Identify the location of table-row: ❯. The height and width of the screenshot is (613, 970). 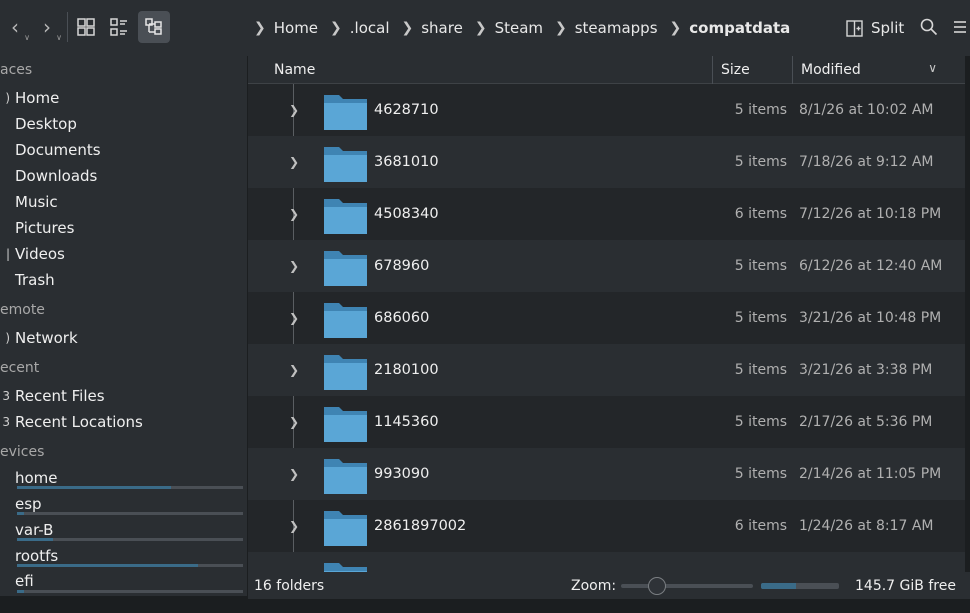
(606, 562).